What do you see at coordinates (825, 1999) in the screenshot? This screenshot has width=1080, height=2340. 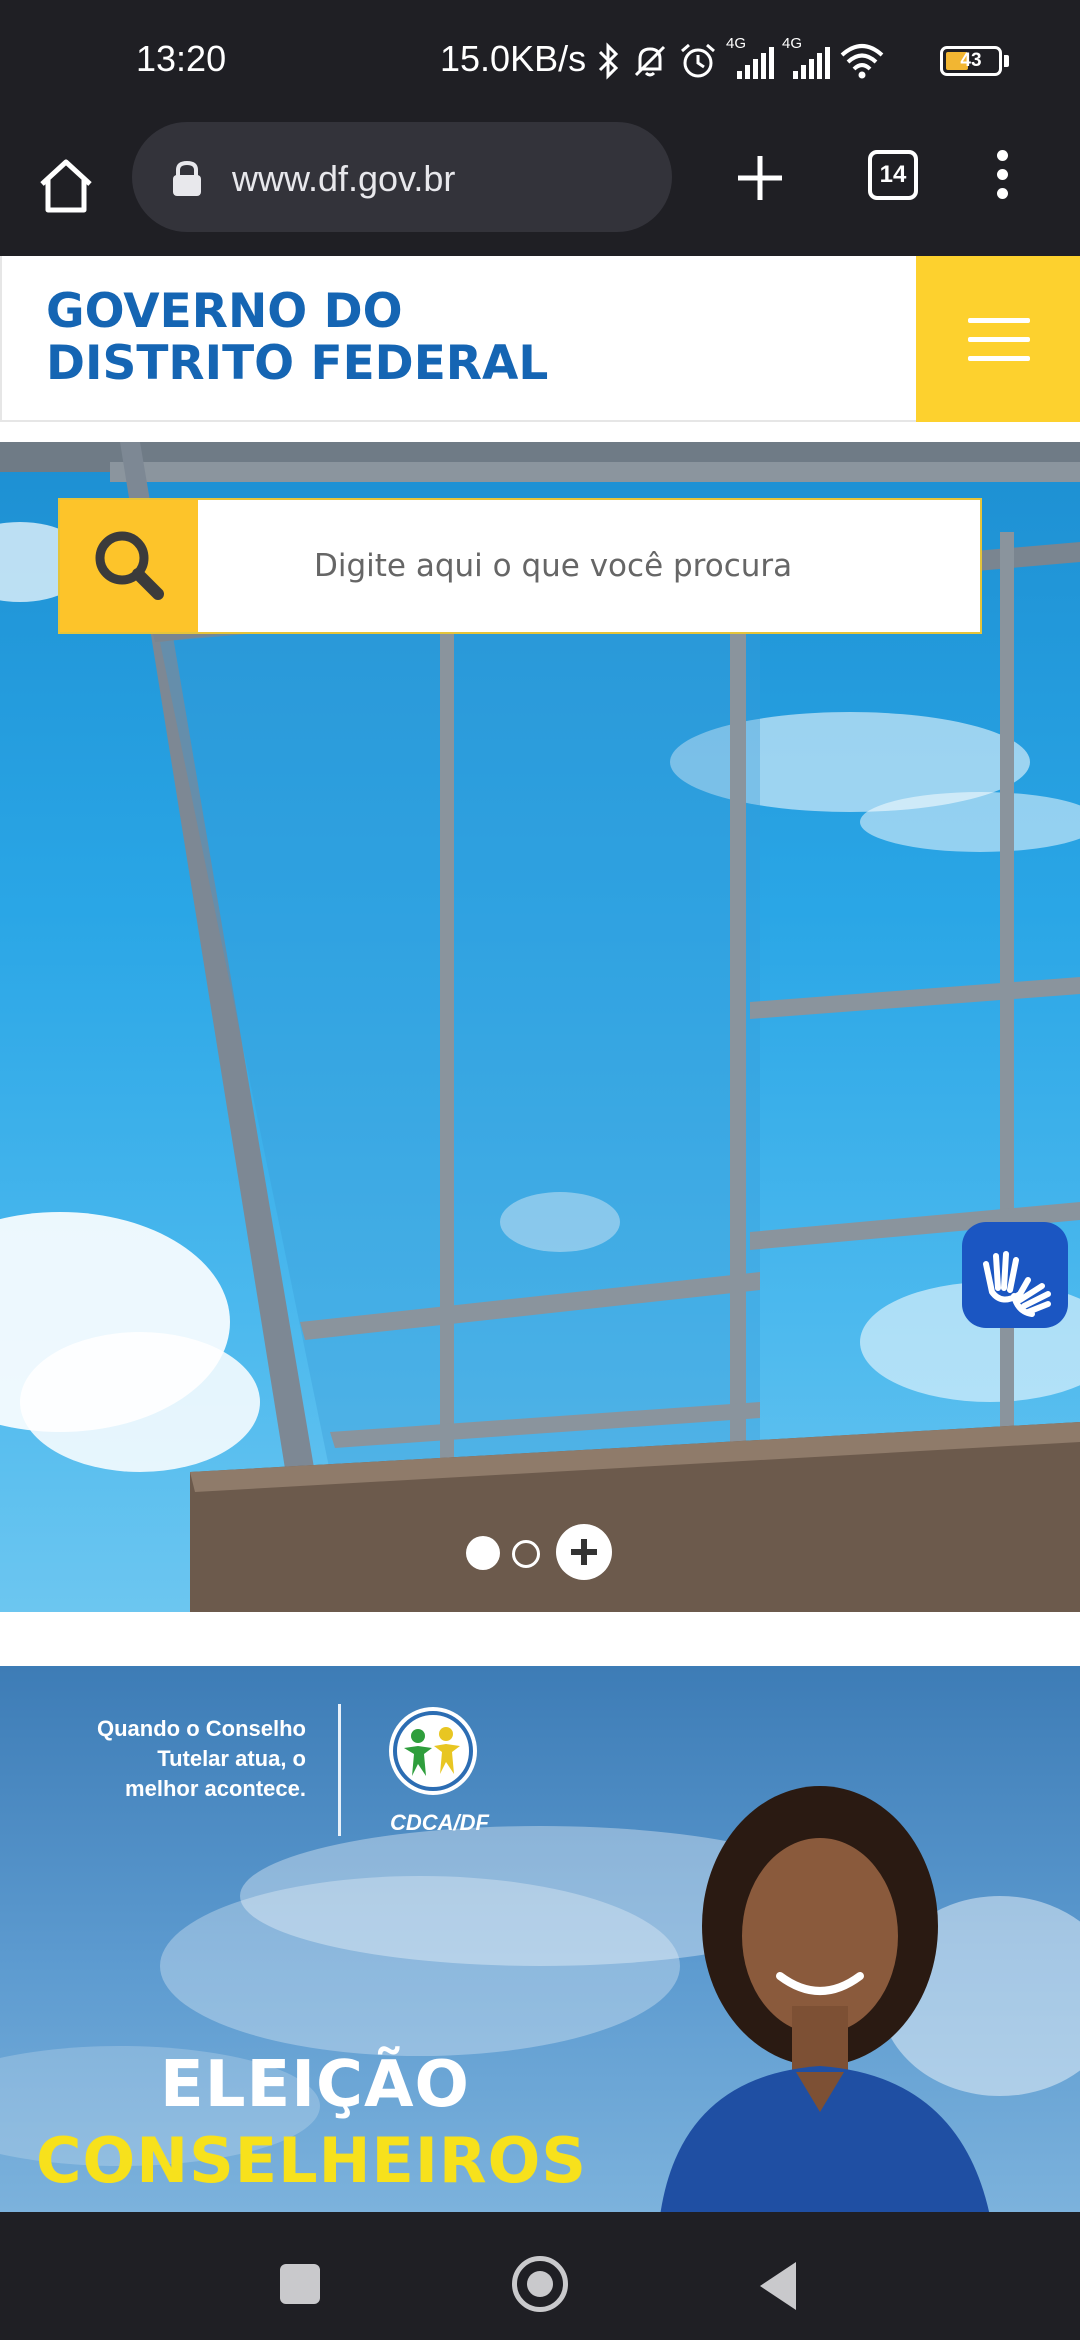 I see `person-photo` at bounding box center [825, 1999].